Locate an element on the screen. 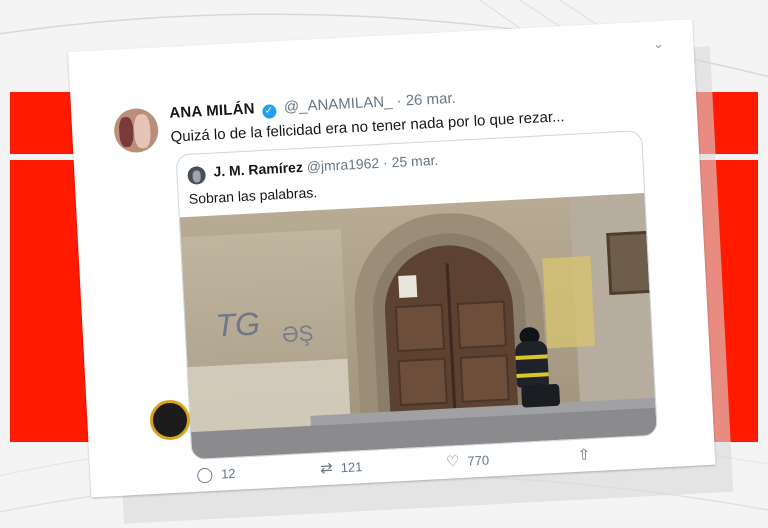  quoted-text: Sobran las palabras. is located at coordinates (253, 195).